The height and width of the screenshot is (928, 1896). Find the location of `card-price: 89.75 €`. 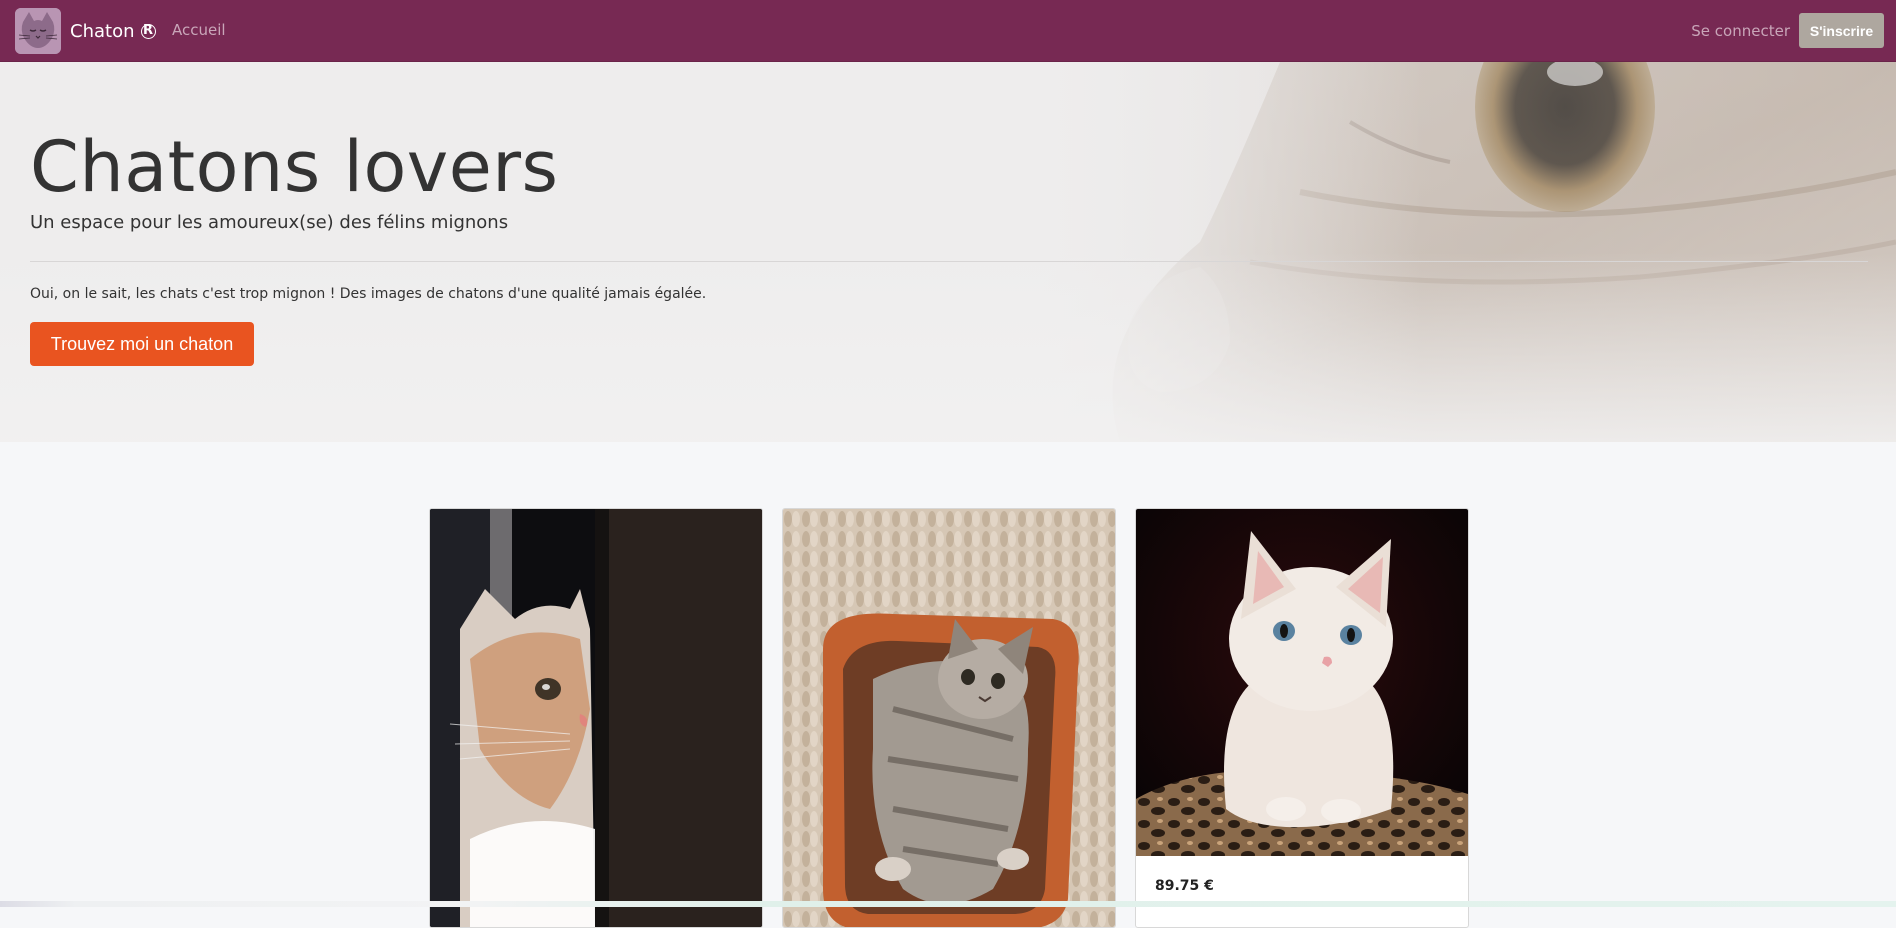

card-price: 89.75 € is located at coordinates (1184, 886).